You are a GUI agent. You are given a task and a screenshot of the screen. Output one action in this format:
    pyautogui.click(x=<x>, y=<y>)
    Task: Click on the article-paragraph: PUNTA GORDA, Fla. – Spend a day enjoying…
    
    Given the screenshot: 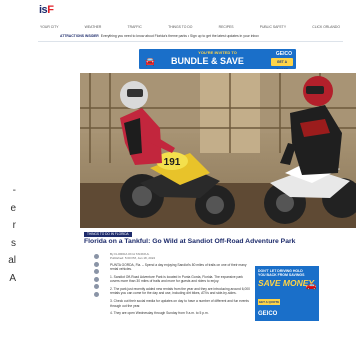 What is the action you would take?
    pyautogui.click(x=178, y=267)
    